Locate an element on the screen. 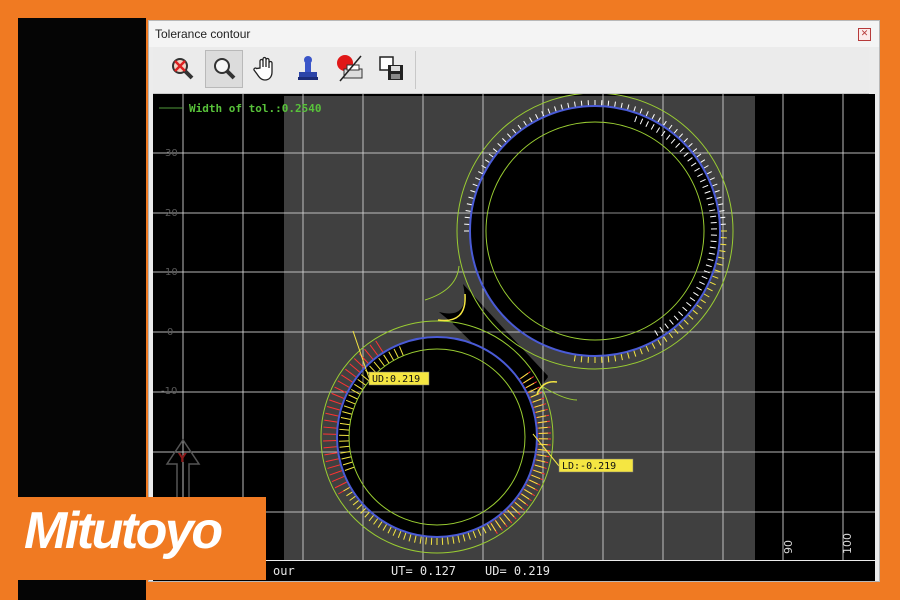  toolbar is located at coordinates (511, 70).